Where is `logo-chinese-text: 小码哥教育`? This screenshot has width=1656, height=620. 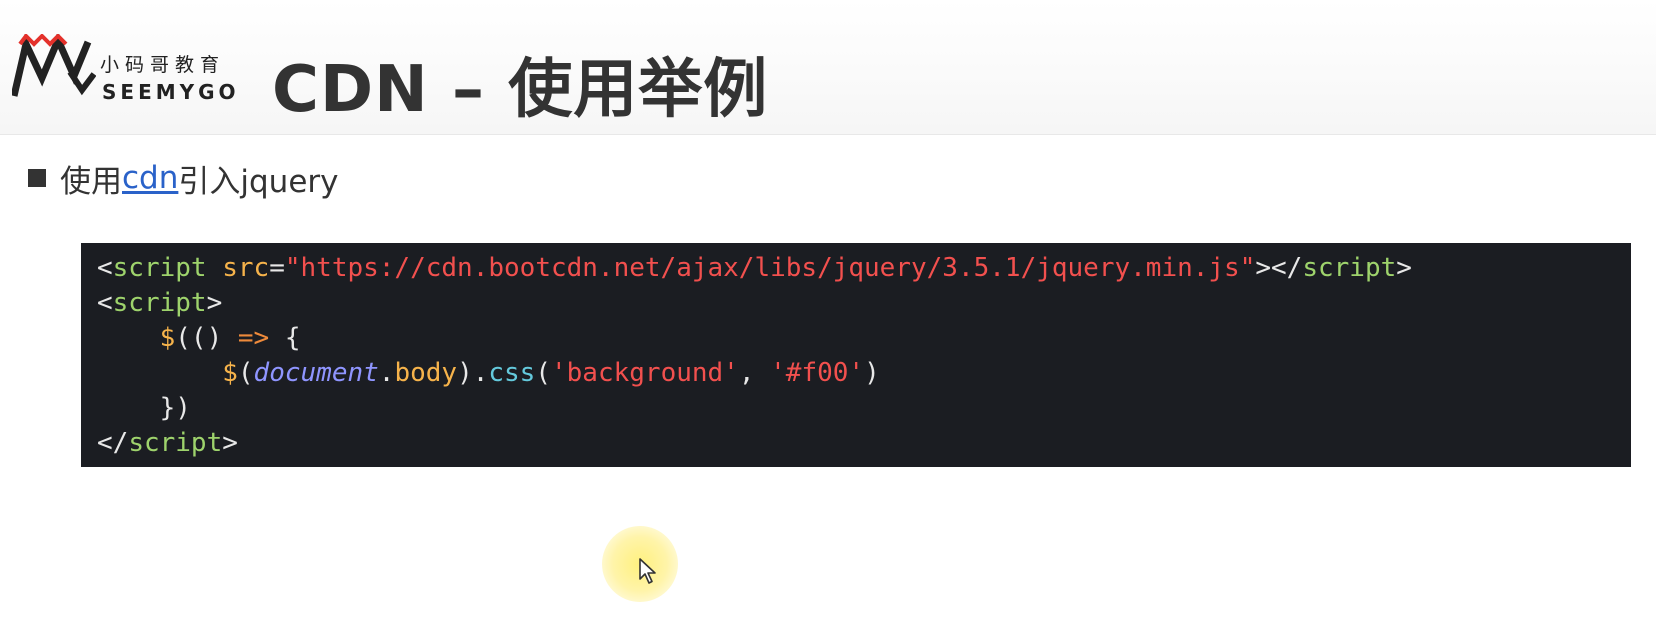 logo-chinese-text: 小码哥教育 is located at coordinates (163, 65).